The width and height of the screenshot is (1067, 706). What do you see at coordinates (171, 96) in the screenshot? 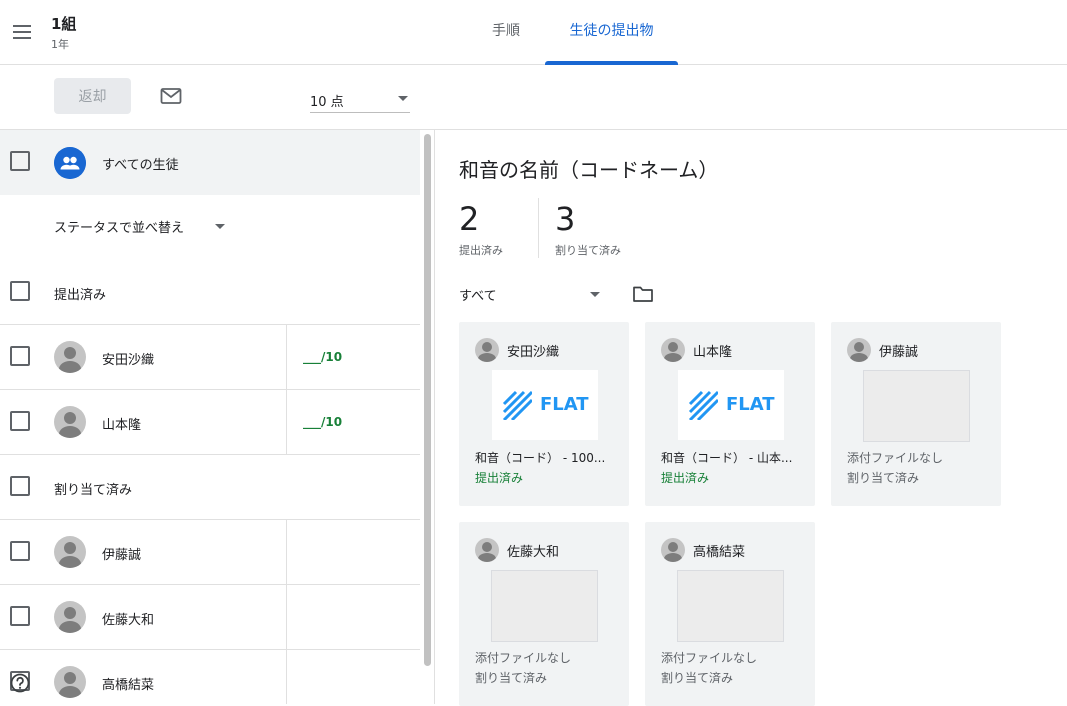
I see `email-icon` at bounding box center [171, 96].